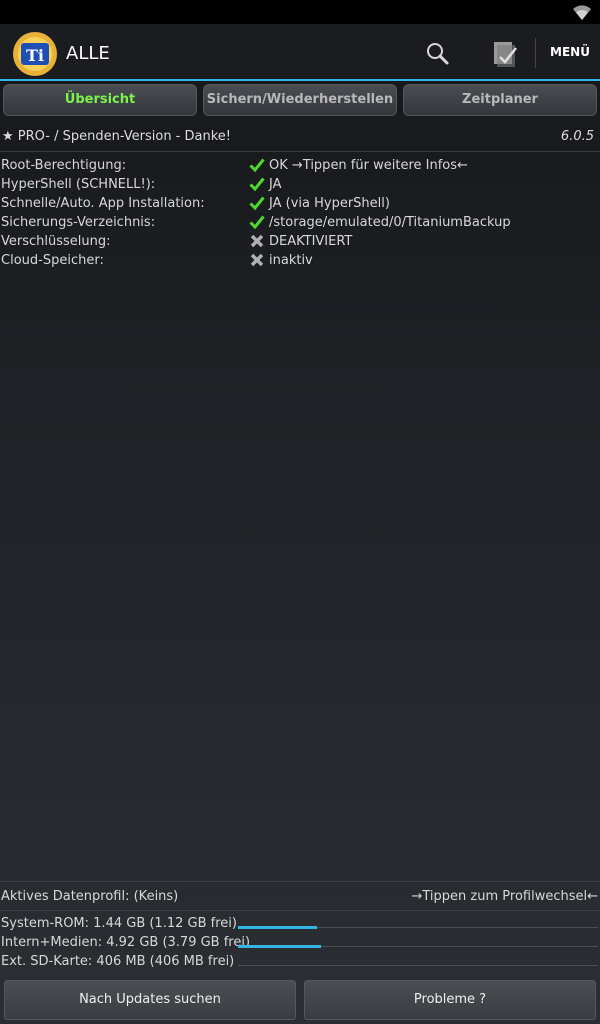 The image size is (600, 1024). What do you see at coordinates (450, 1000) in the screenshot?
I see `problems-button: Probleme ?` at bounding box center [450, 1000].